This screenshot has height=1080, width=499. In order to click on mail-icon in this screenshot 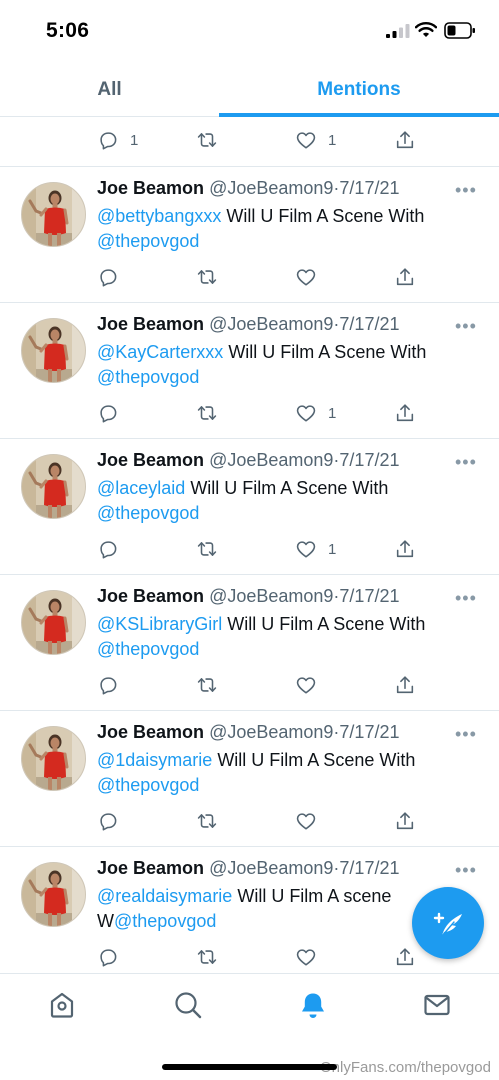, I will do `click(437, 1005)`.